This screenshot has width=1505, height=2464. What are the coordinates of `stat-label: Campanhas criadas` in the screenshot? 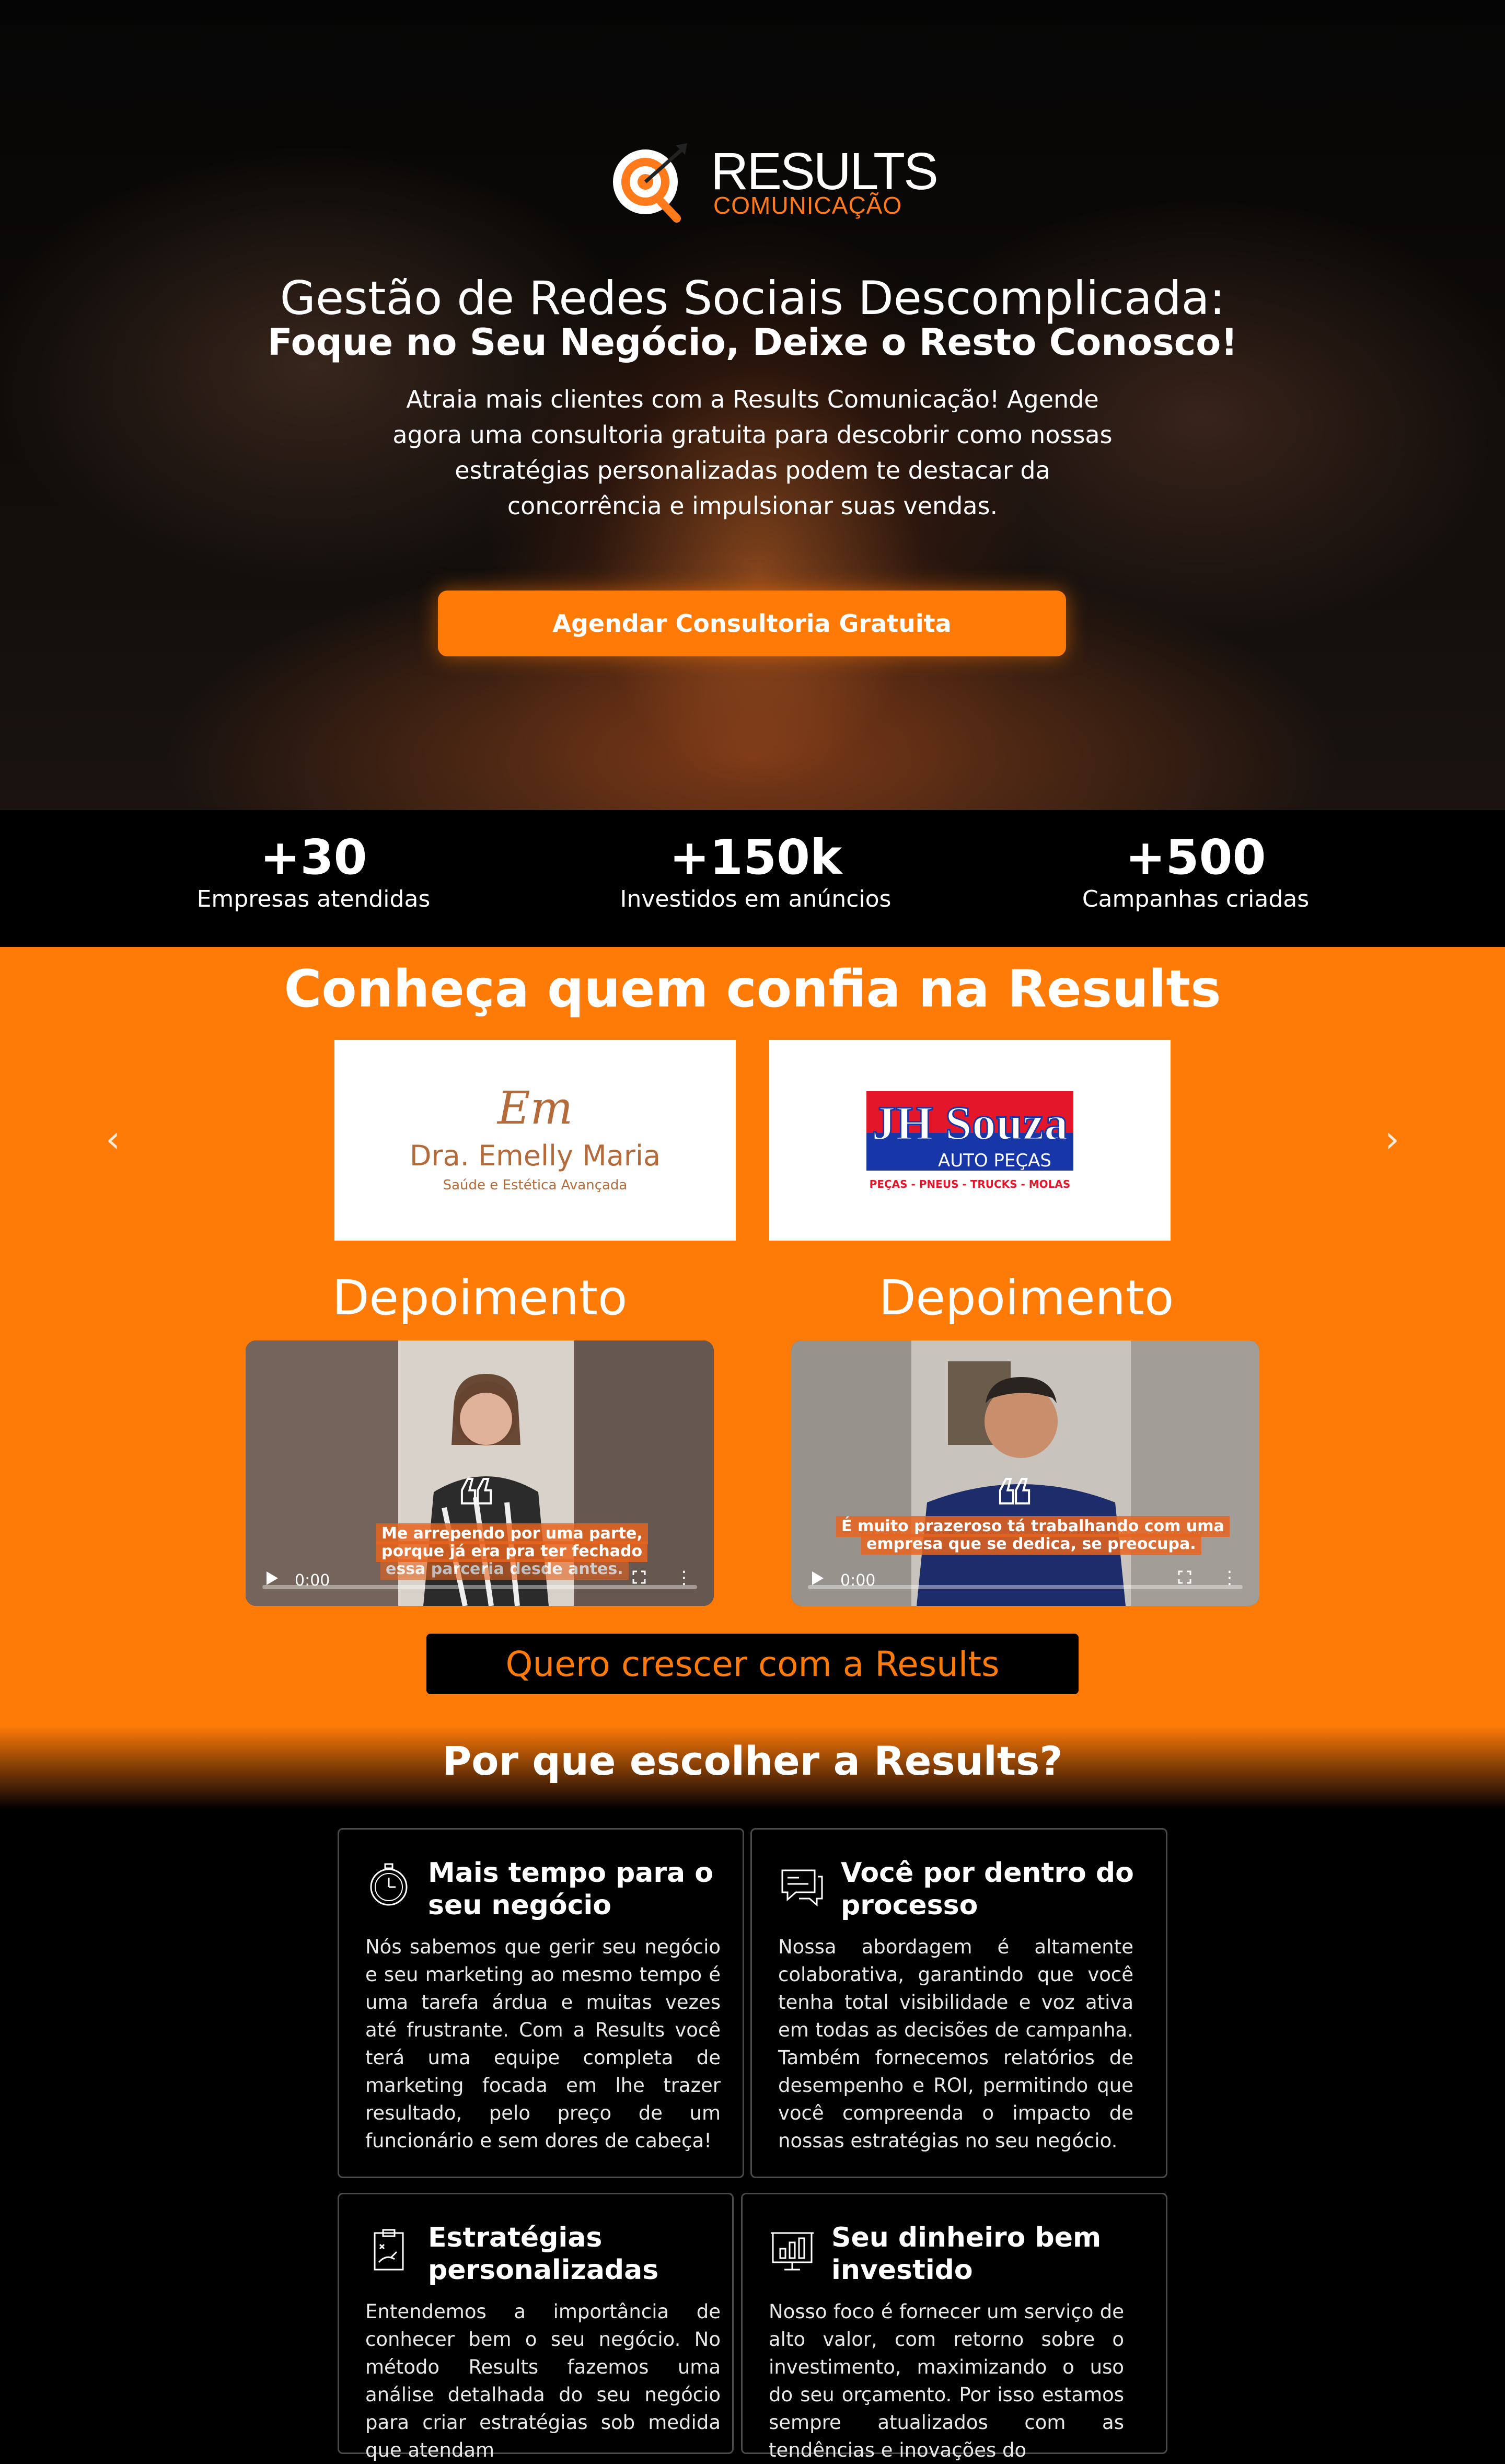 It's located at (1196, 899).